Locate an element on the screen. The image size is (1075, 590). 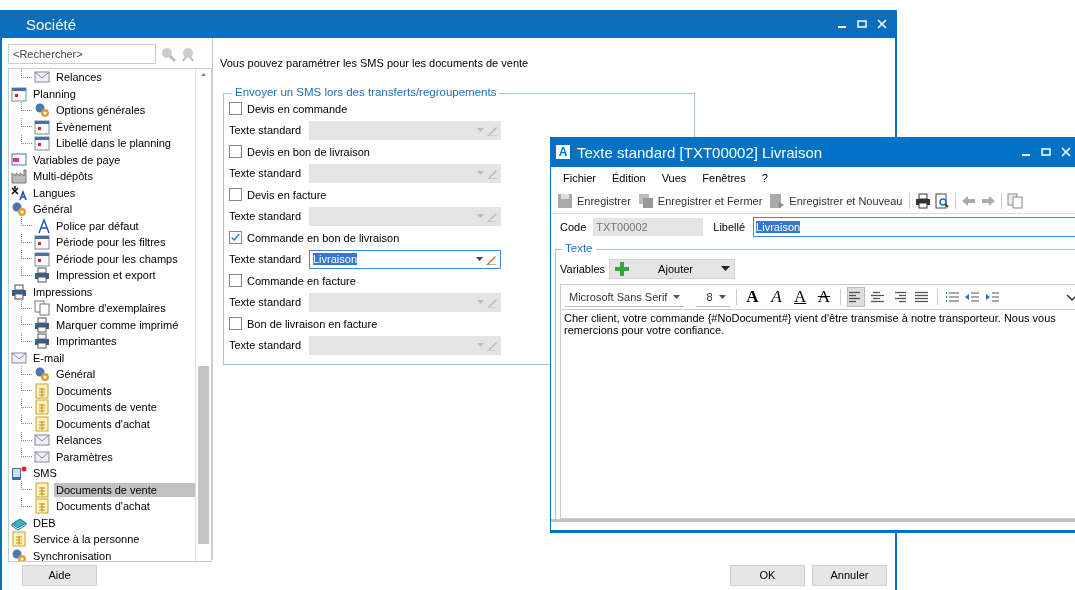
tree-item: Imprimantes is located at coordinates (86, 341).